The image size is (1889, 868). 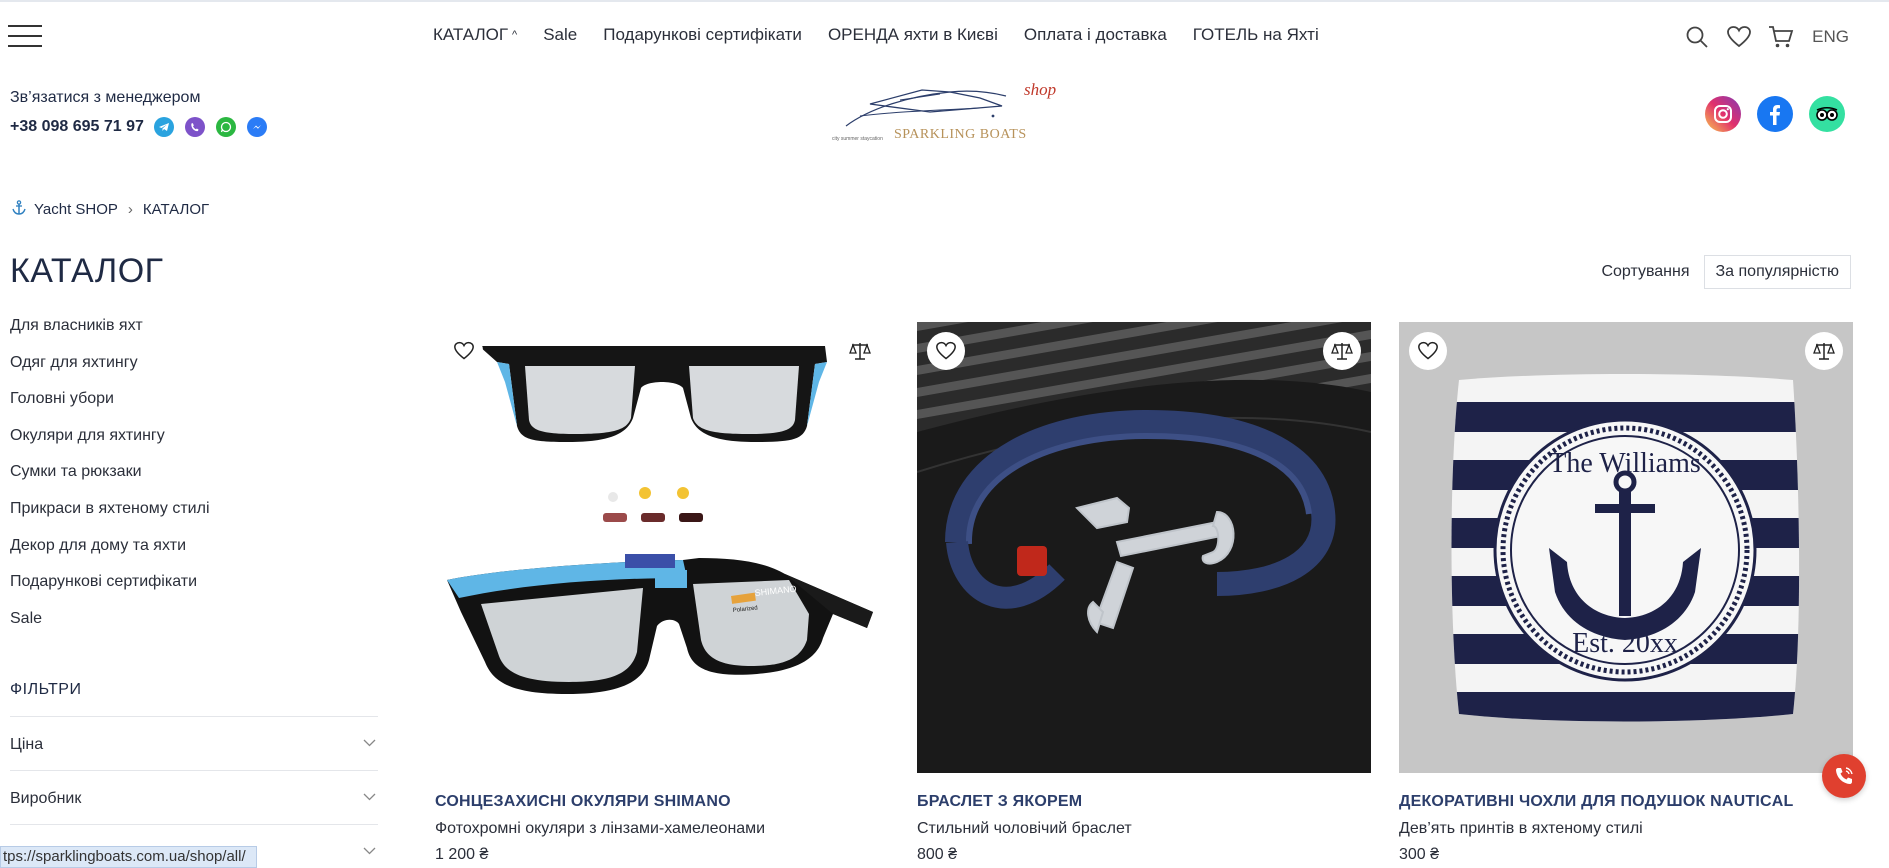 I want to click on product-image: The Williams Est. 20xx, so click(x=1626, y=547).